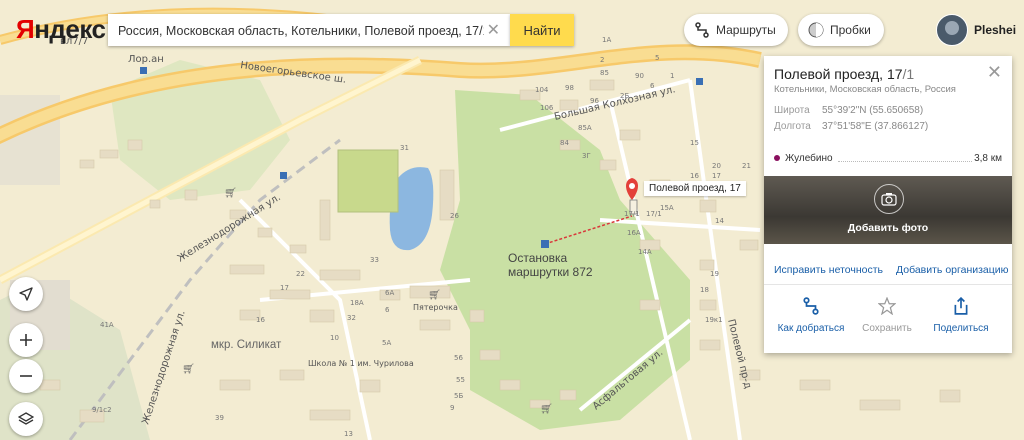 This screenshot has width=1024, height=440. I want to click on search-button: Найти, so click(542, 30).